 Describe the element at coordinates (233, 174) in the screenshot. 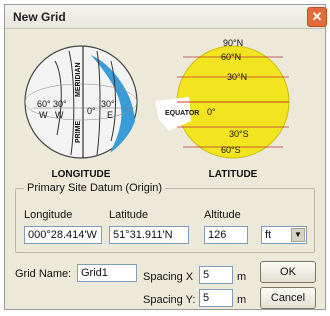

I see `latitude-caption: LATITUDE` at that location.